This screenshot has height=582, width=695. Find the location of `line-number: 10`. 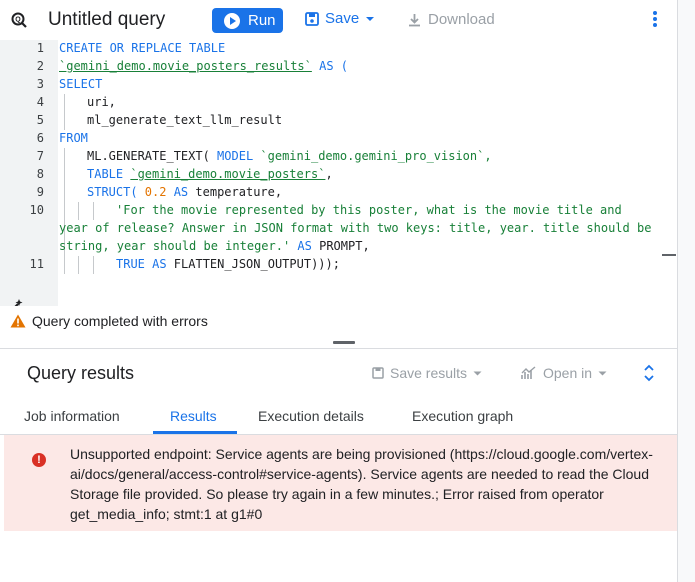

line-number: 10 is located at coordinates (36, 210).